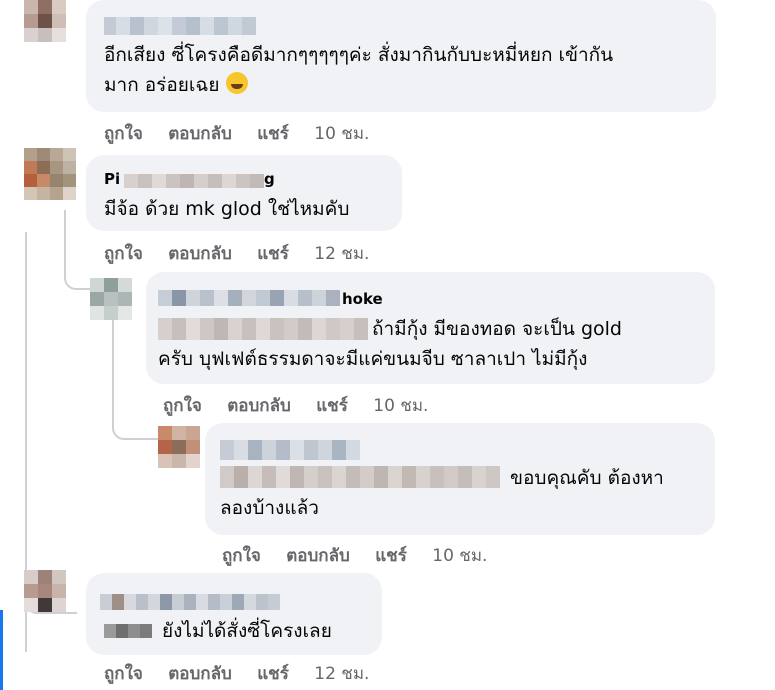 This screenshot has width=775, height=690. I want to click on comment-text: ขอบคุณคับ ต้องหา ลองบ้างแล้ว, so click(442, 493).